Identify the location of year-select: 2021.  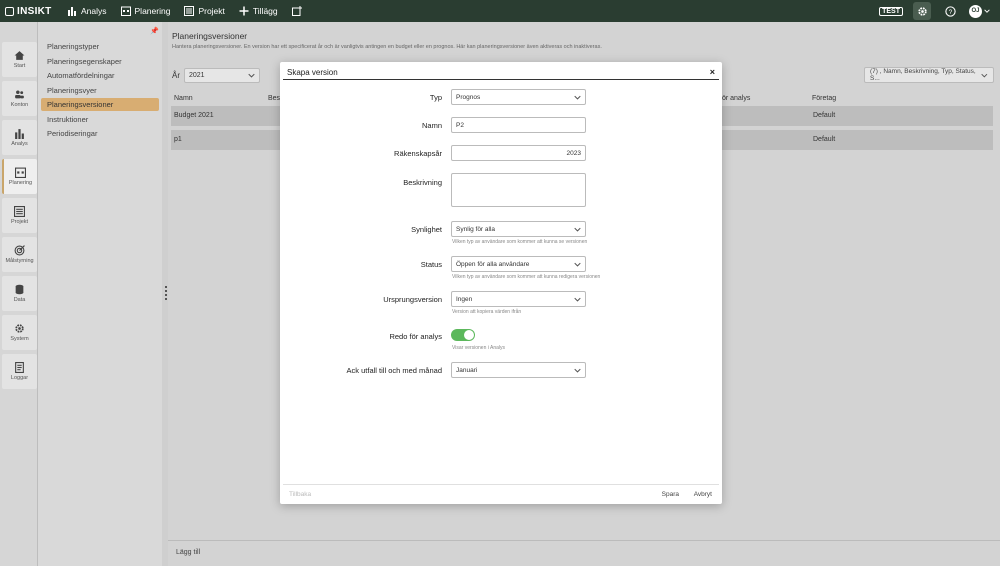
(222, 75).